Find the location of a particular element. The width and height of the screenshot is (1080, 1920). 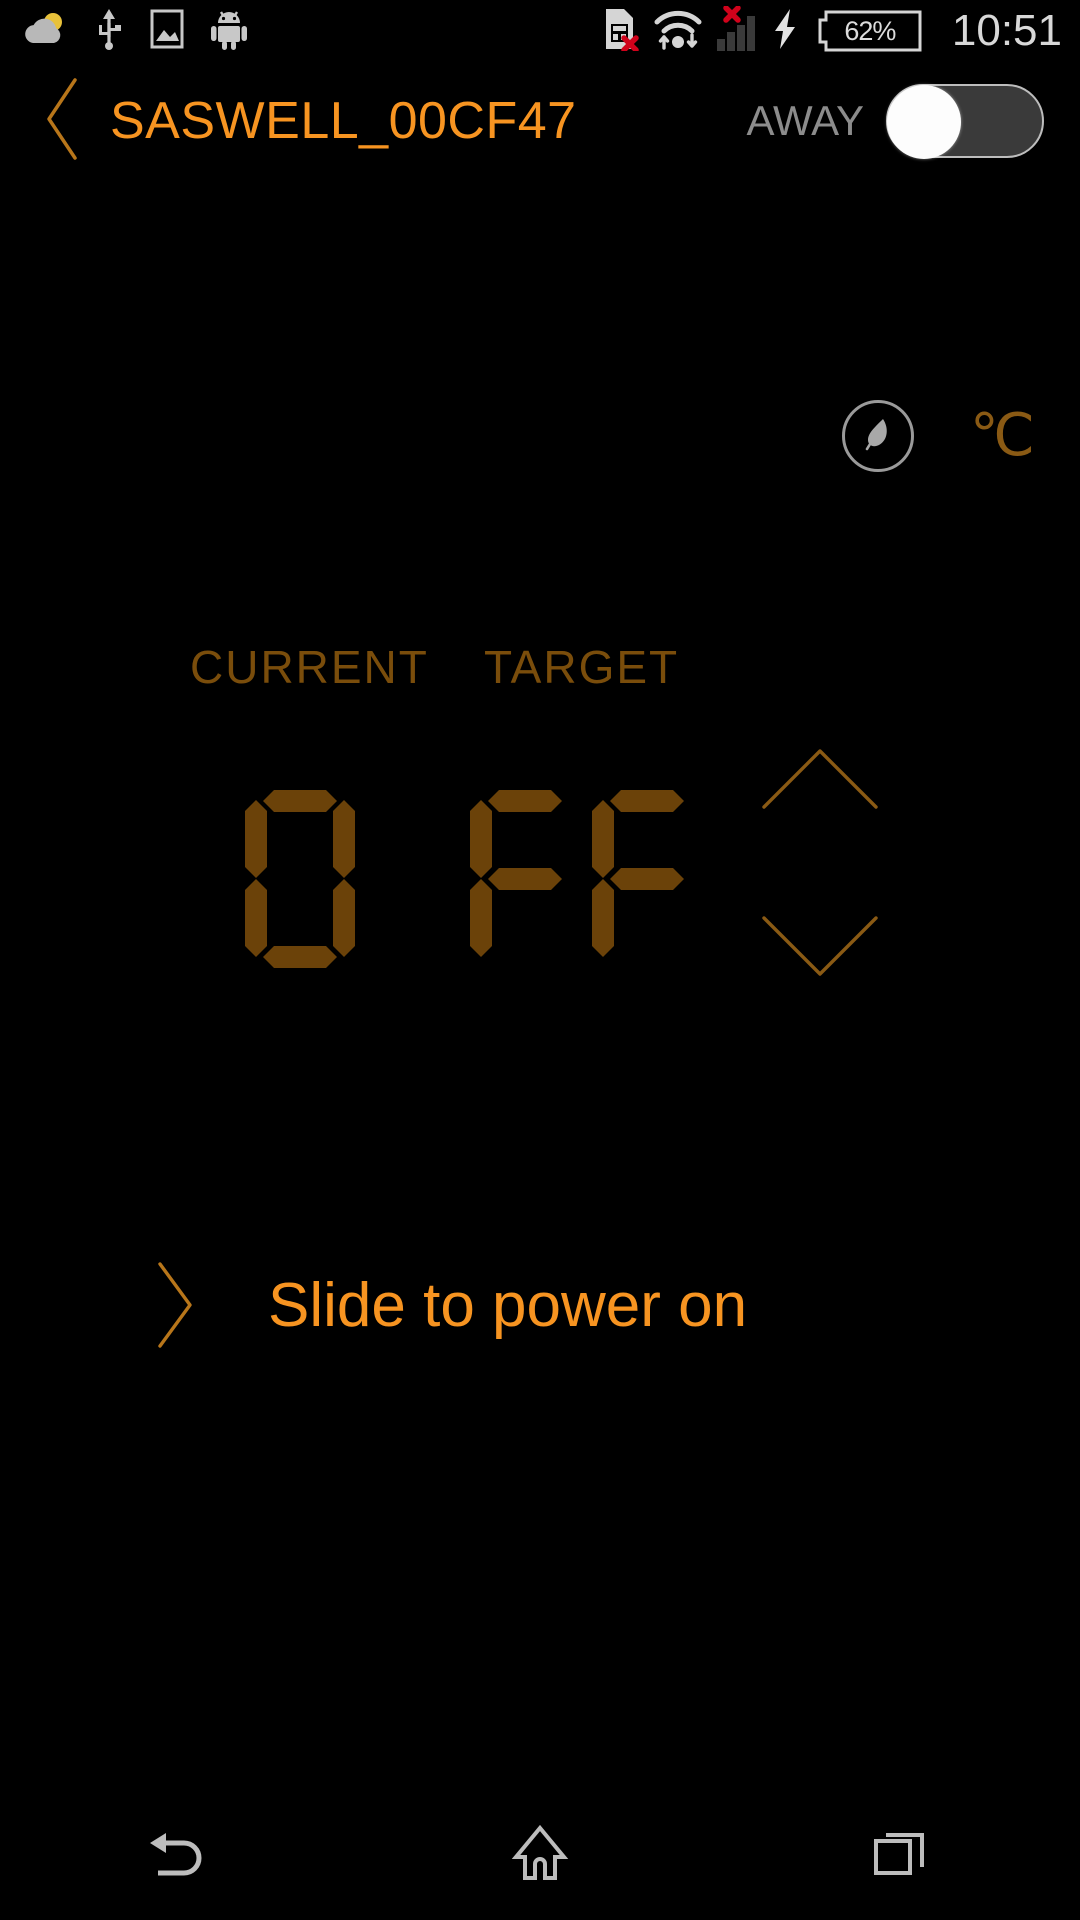

readout-labels: CURRENT TARGET is located at coordinates (540, 670).